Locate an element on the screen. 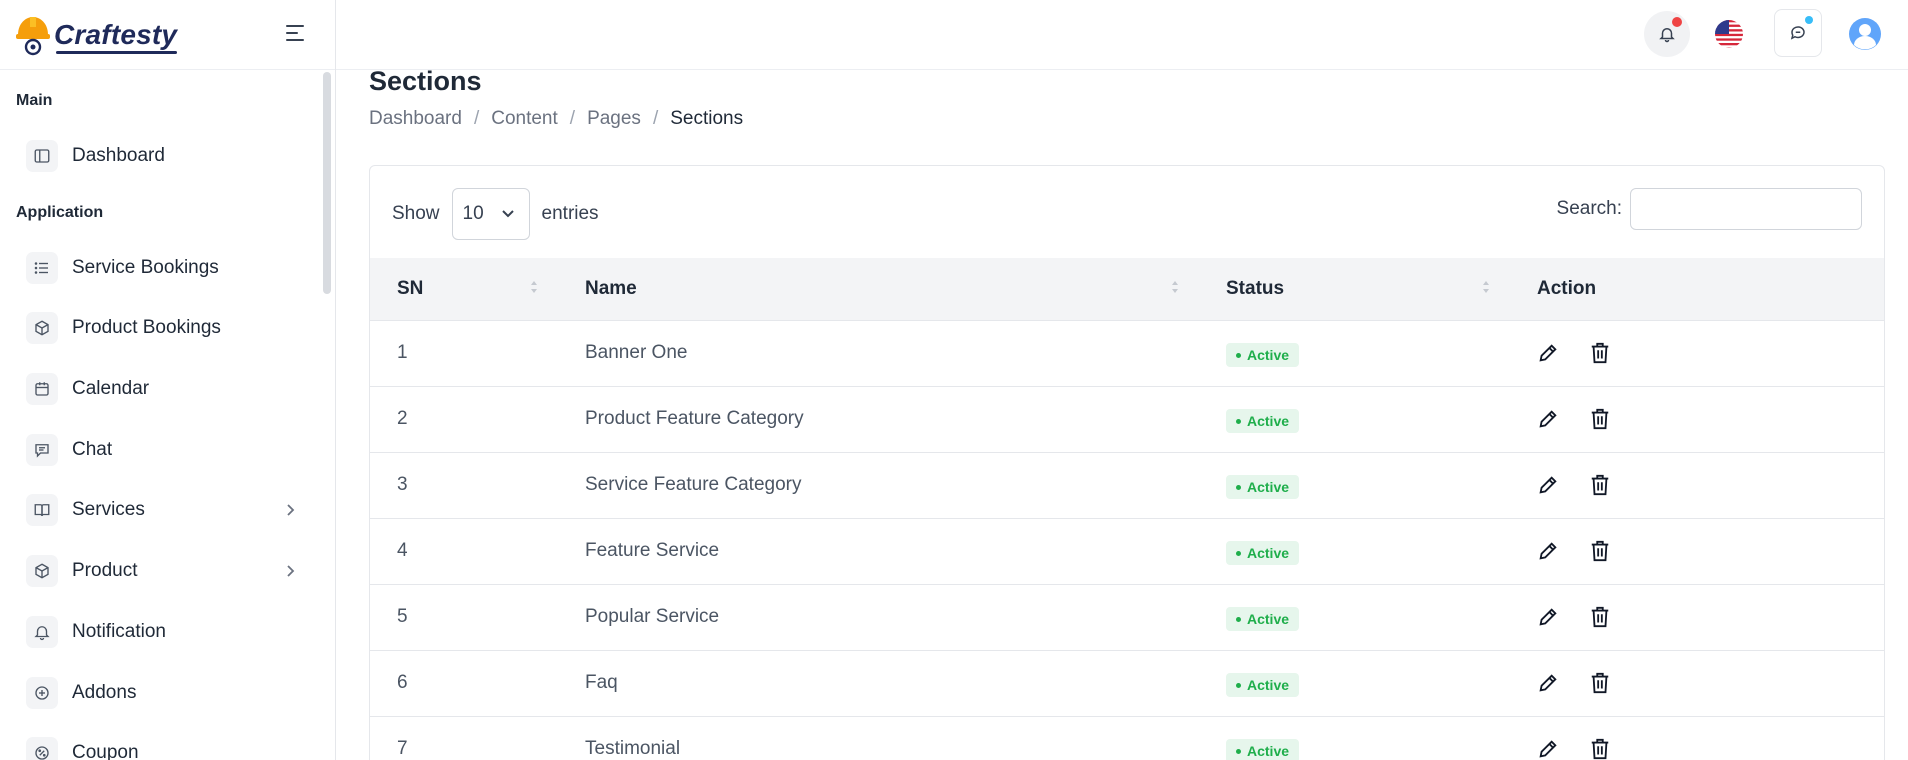 This screenshot has width=1908, height=760. cell-sn: 7 is located at coordinates (402, 749).